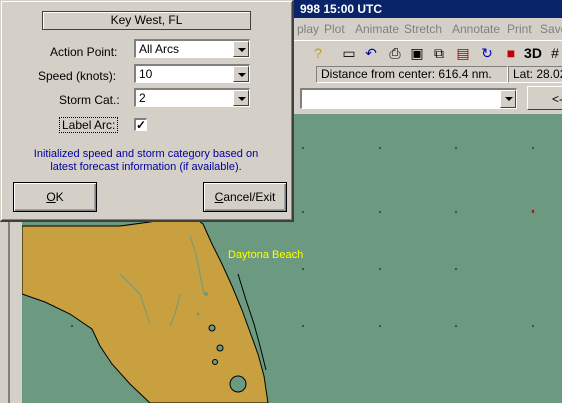 Image resolution: width=562 pixels, height=403 pixels. What do you see at coordinates (349, 53) in the screenshot?
I see `card-icon: ▭` at bounding box center [349, 53].